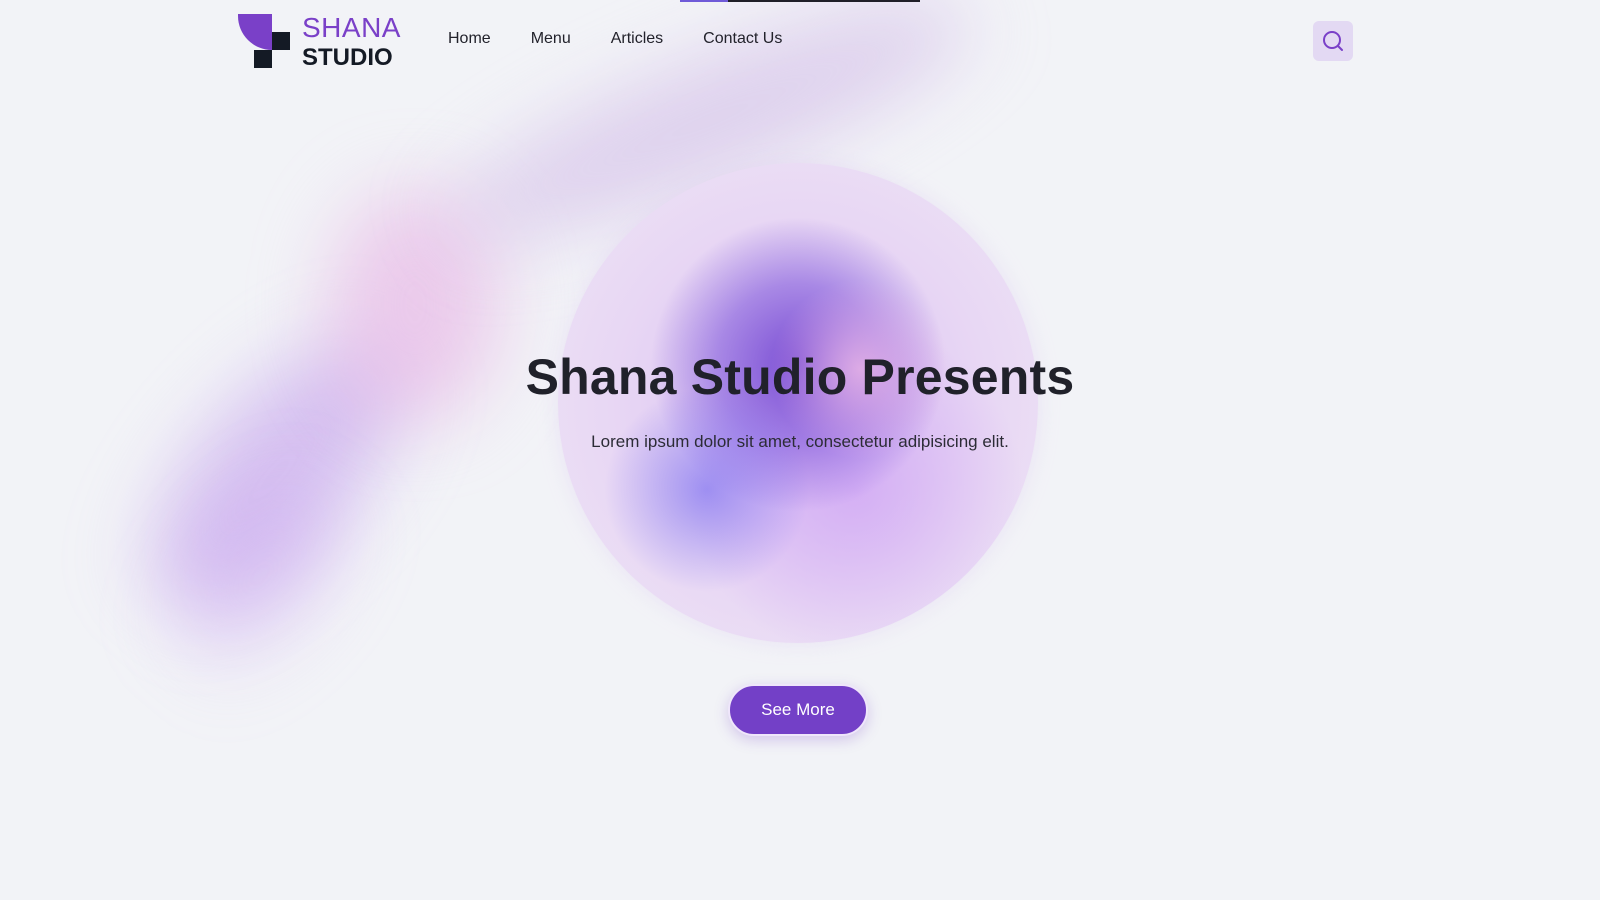 The width and height of the screenshot is (1600, 900). Describe the element at coordinates (347, 57) in the screenshot. I see `logo-line-2: STUDIO` at that location.